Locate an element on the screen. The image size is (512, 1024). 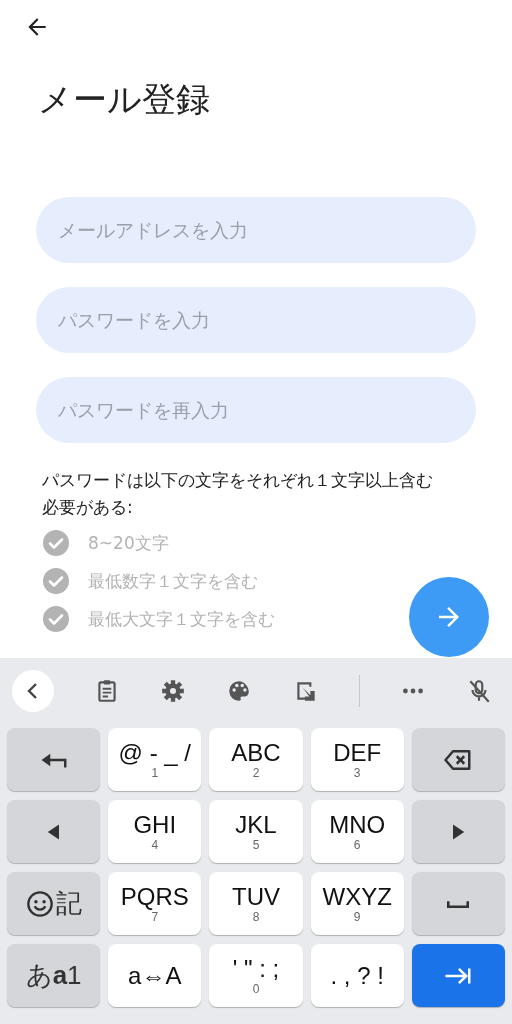
key: WXYZ 9 is located at coordinates (357, 903).